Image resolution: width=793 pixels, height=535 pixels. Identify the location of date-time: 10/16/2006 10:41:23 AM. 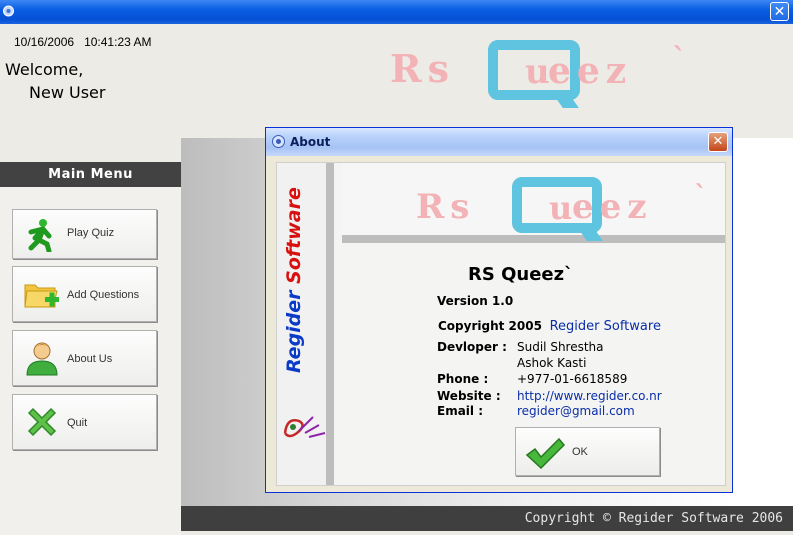
(82, 42).